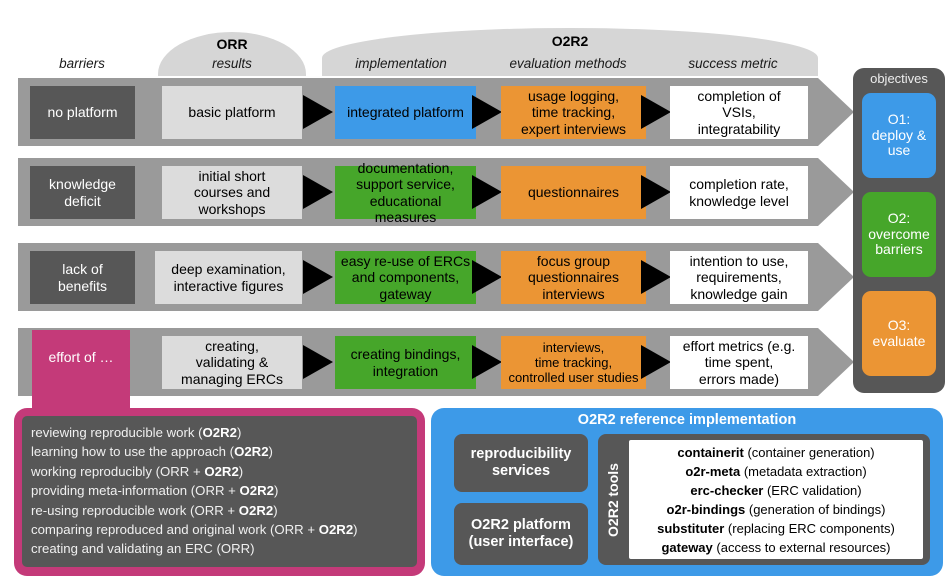 The image size is (950, 586). I want to click on o2r2-tools-label-text: O2R2 tools, so click(613, 499).